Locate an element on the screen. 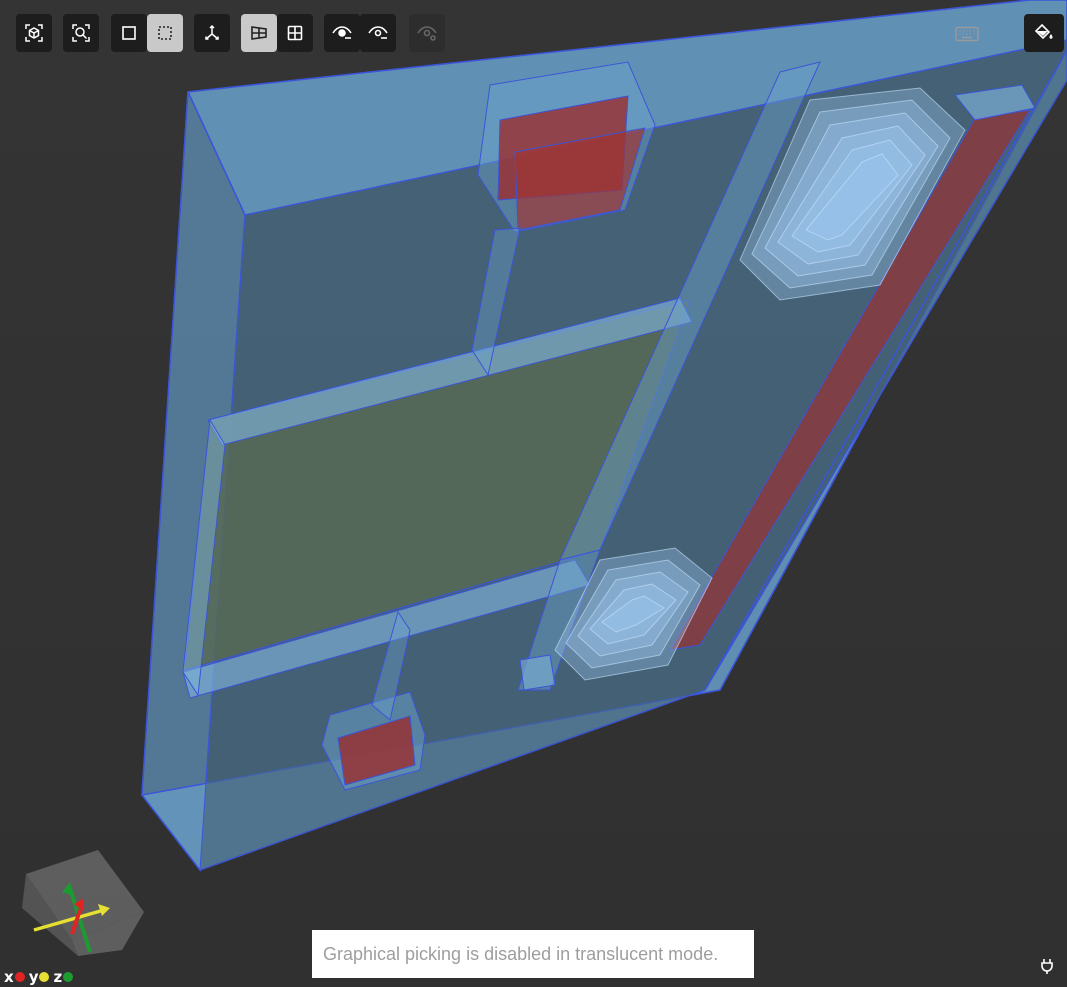 Image resolution: width=1067 pixels, height=987 pixels. axis-legend: x y z is located at coordinates (40, 977).